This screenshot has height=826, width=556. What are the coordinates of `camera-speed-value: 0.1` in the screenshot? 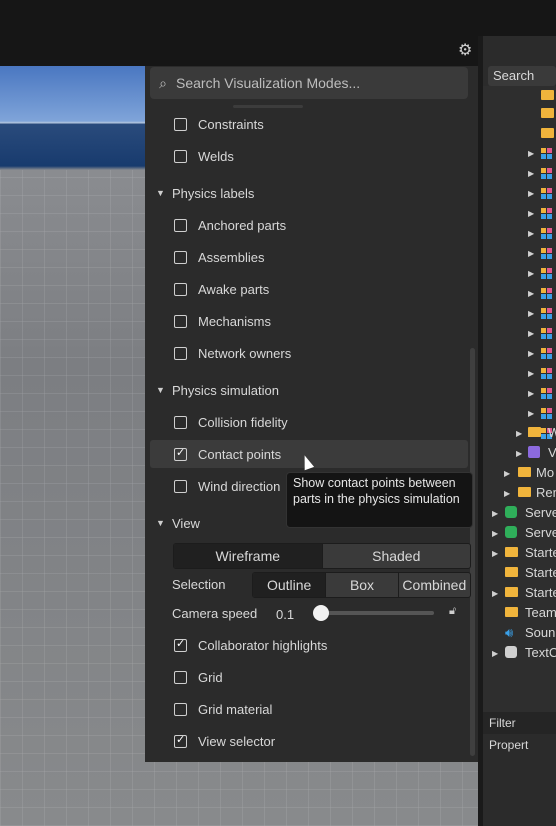 It's located at (285, 614).